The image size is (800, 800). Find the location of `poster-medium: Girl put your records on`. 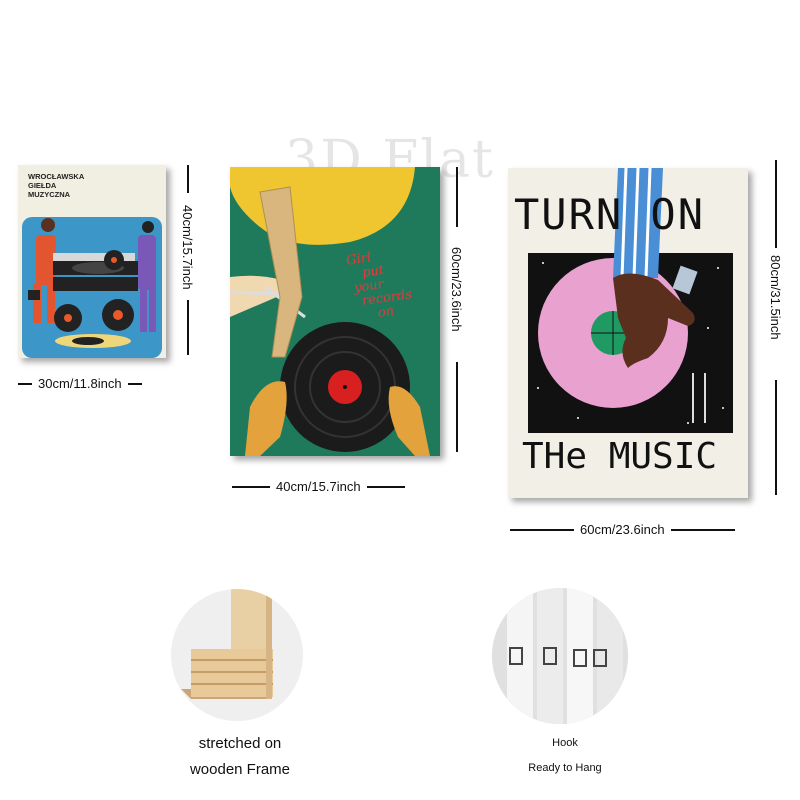

poster-medium: Girl put your records on is located at coordinates (335, 311).